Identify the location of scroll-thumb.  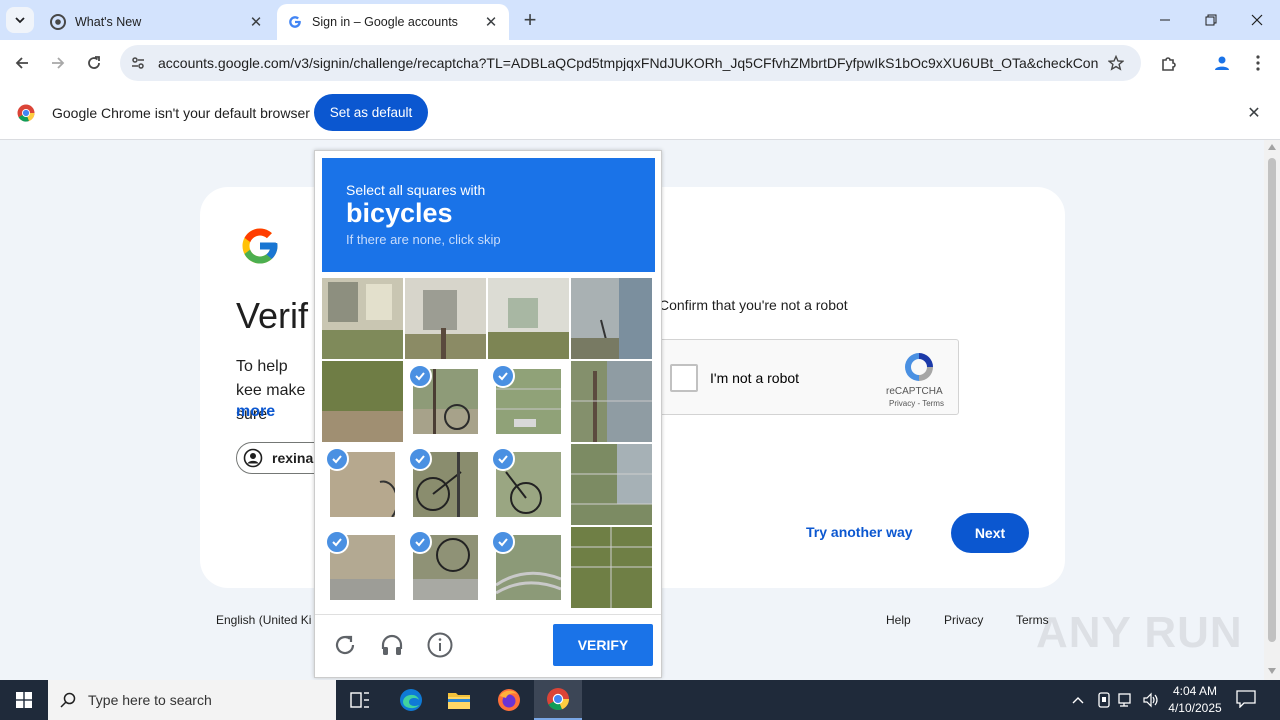
(1272, 400).